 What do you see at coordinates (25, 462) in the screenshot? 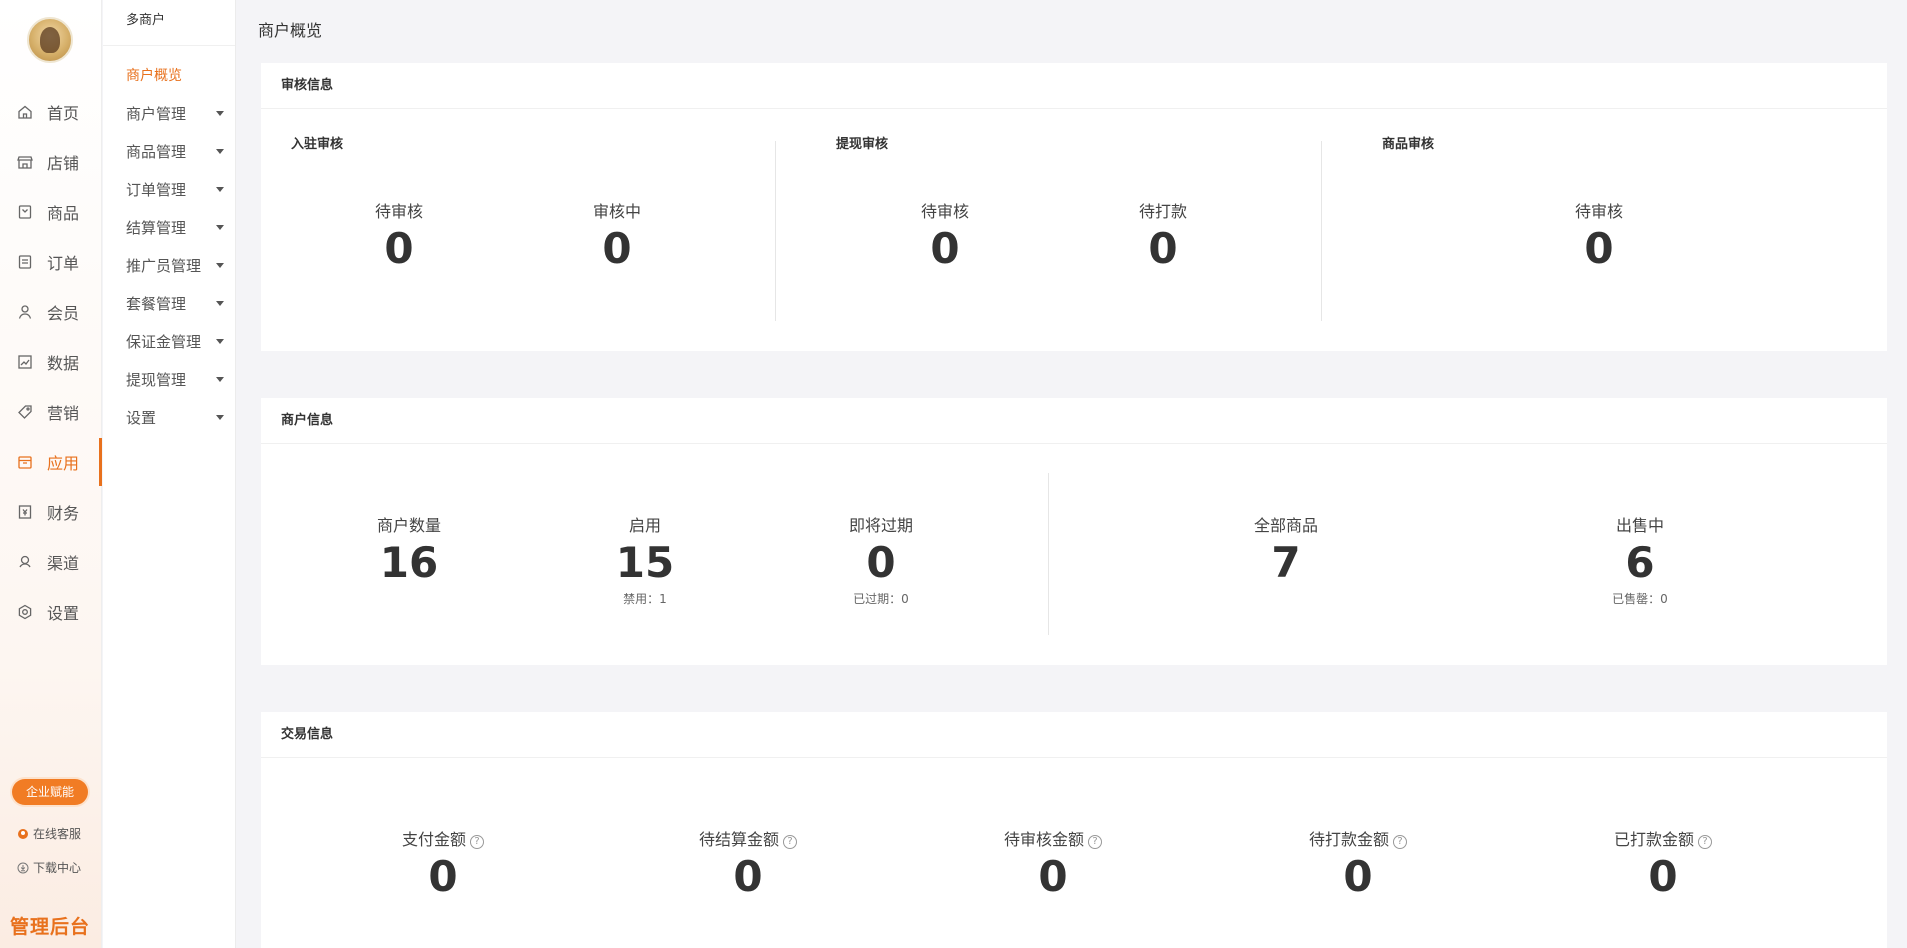
I see `app-icon` at bounding box center [25, 462].